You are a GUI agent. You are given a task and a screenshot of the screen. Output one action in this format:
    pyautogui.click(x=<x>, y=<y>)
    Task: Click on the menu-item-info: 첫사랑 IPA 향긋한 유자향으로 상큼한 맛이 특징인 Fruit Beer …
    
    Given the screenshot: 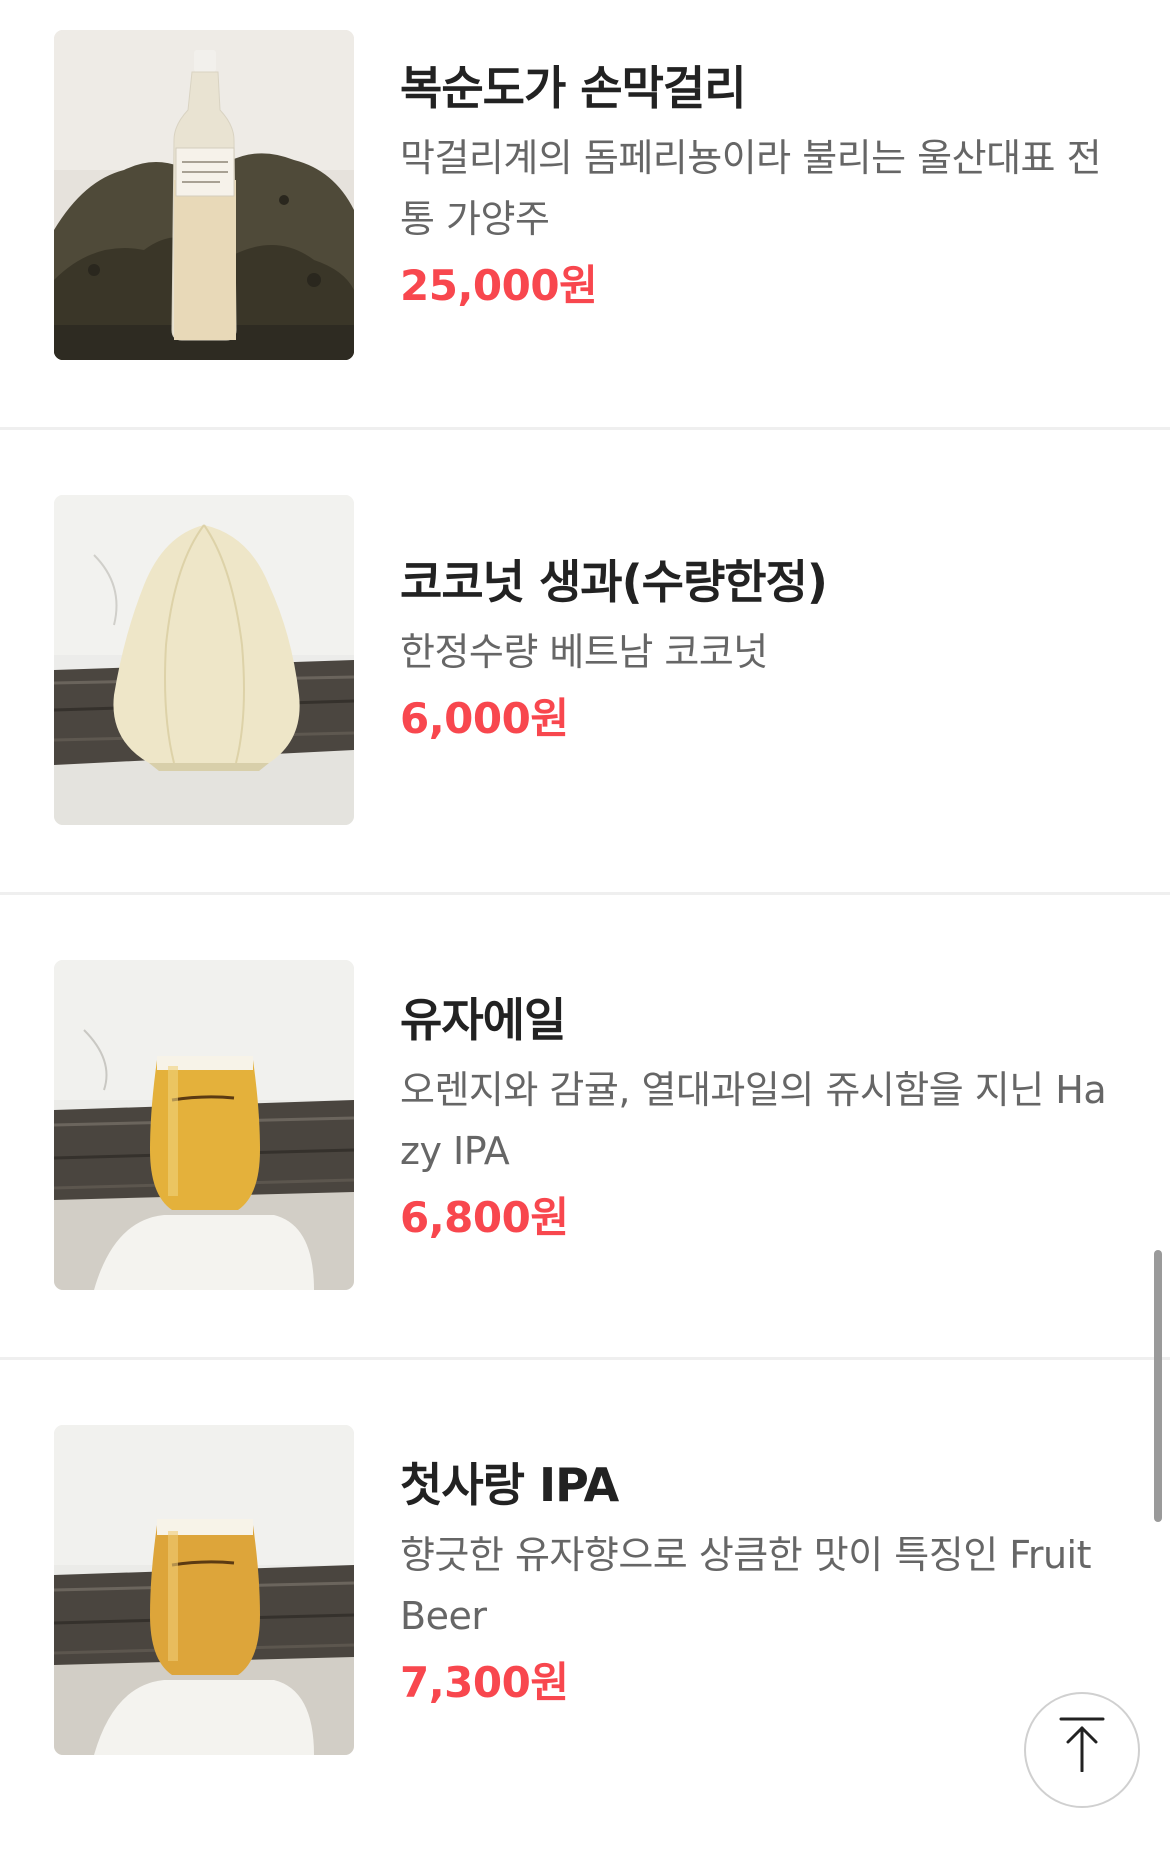 What is the action you would take?
    pyautogui.click(x=760, y=1583)
    